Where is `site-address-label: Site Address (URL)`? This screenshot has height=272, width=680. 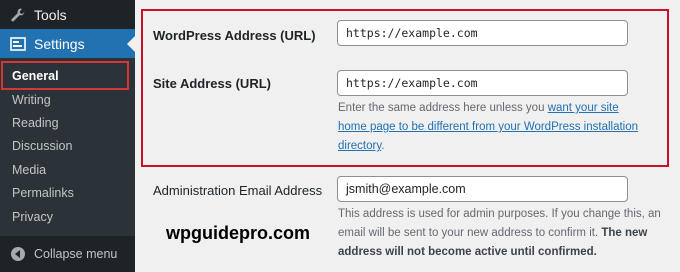 site-address-label: Site Address (URL) is located at coordinates (212, 83).